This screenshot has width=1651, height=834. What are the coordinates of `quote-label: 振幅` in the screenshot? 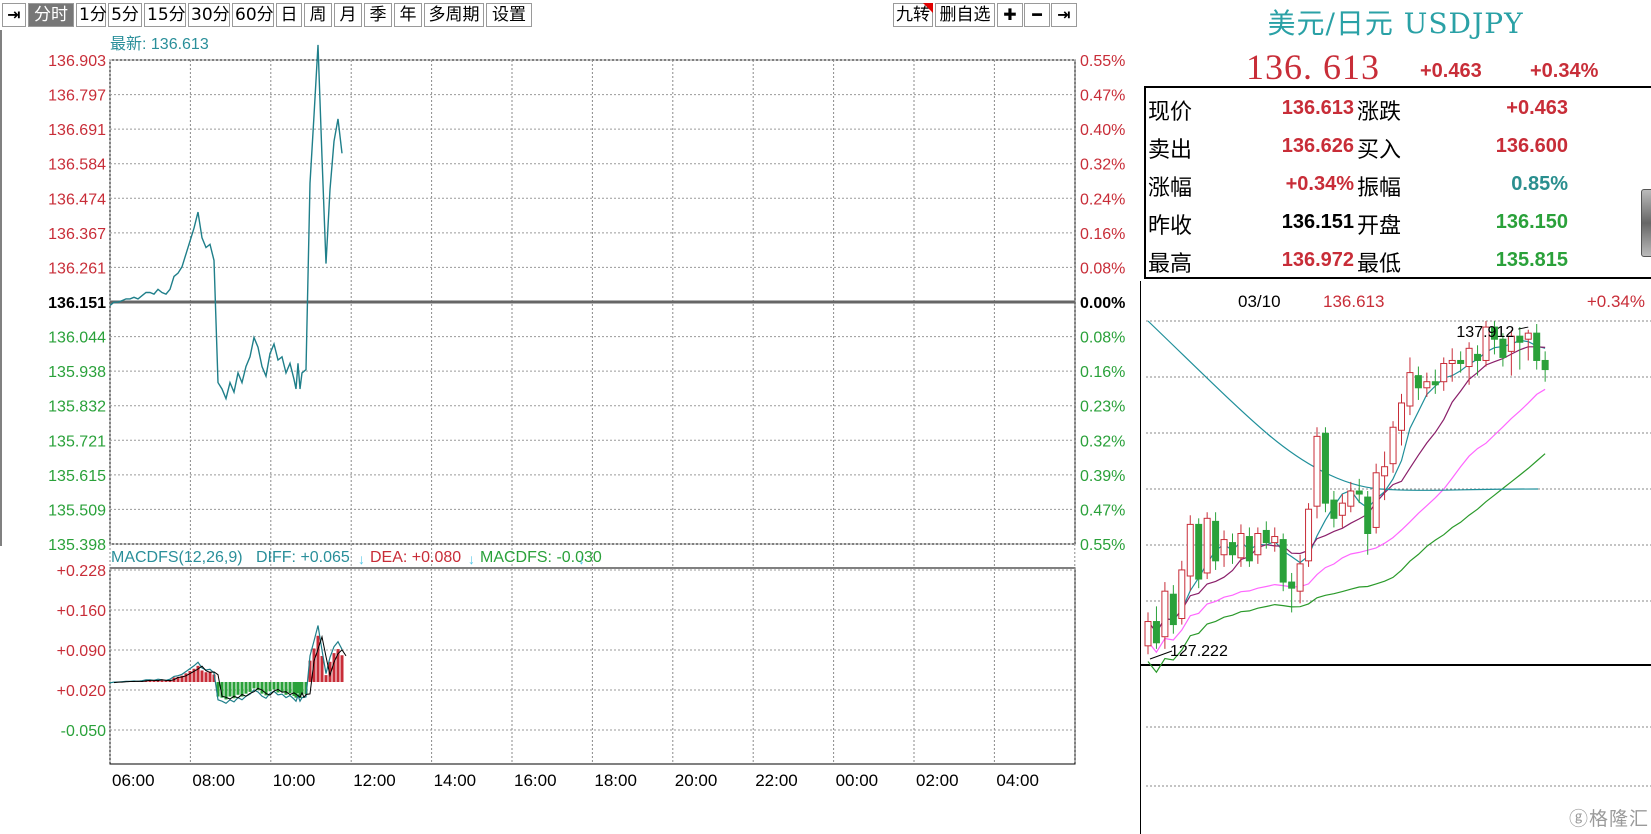 It's located at (1379, 188).